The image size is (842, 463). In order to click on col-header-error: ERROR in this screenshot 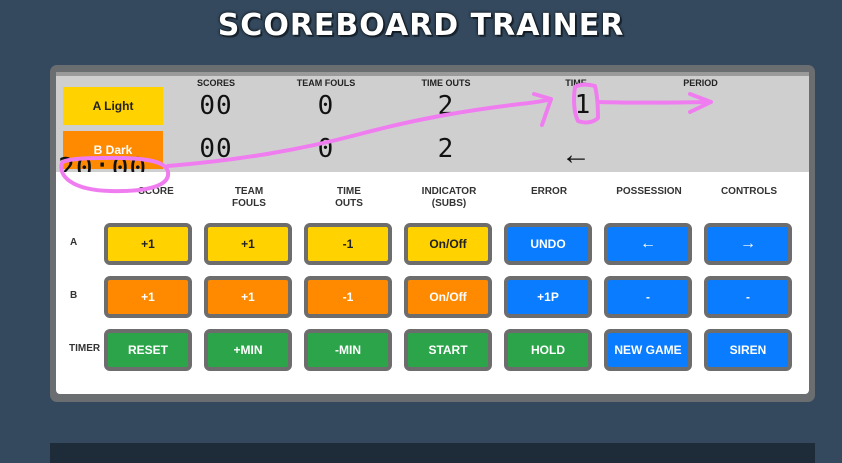, I will do `click(549, 191)`.